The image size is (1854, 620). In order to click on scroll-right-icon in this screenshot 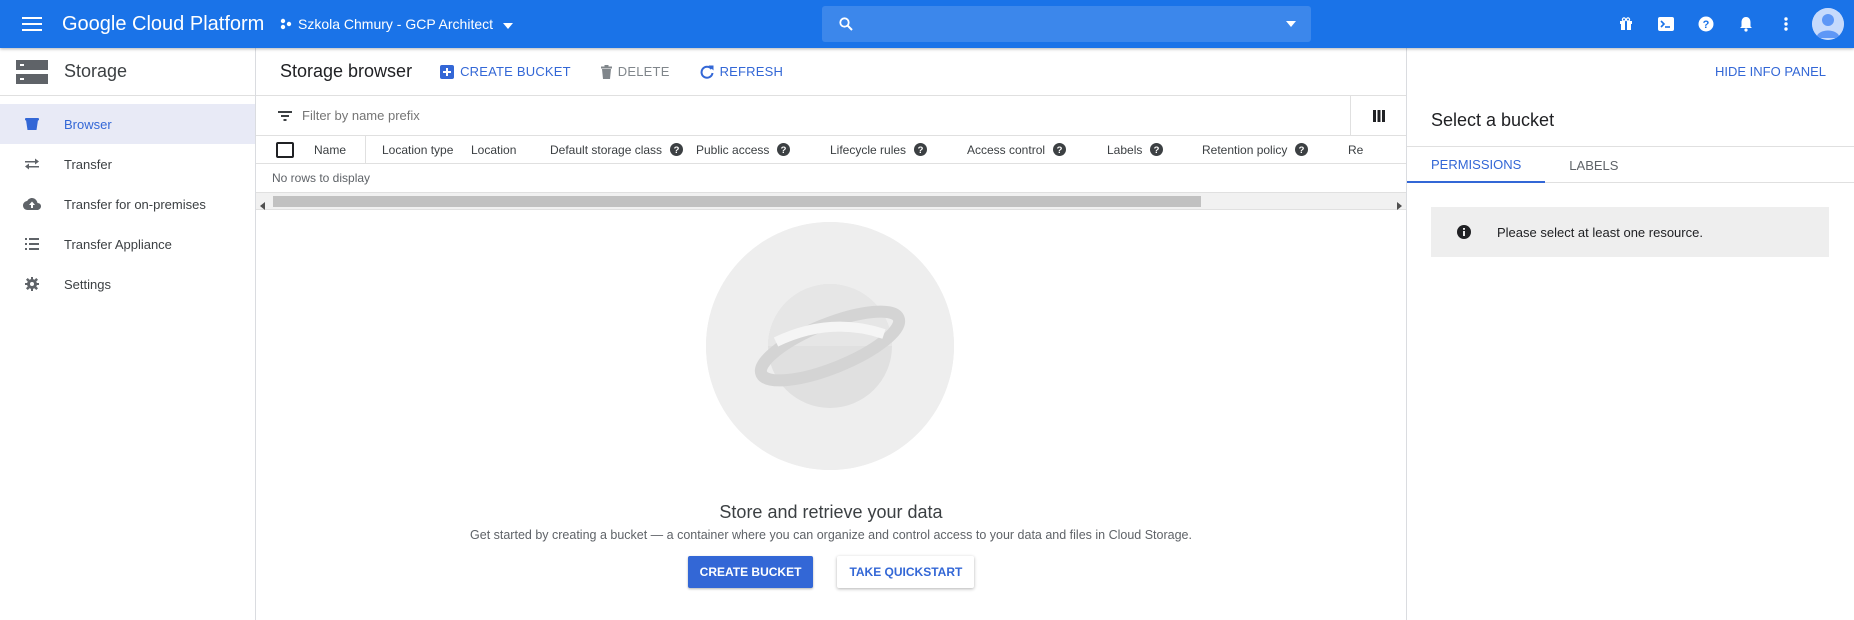, I will do `click(1399, 206)`.